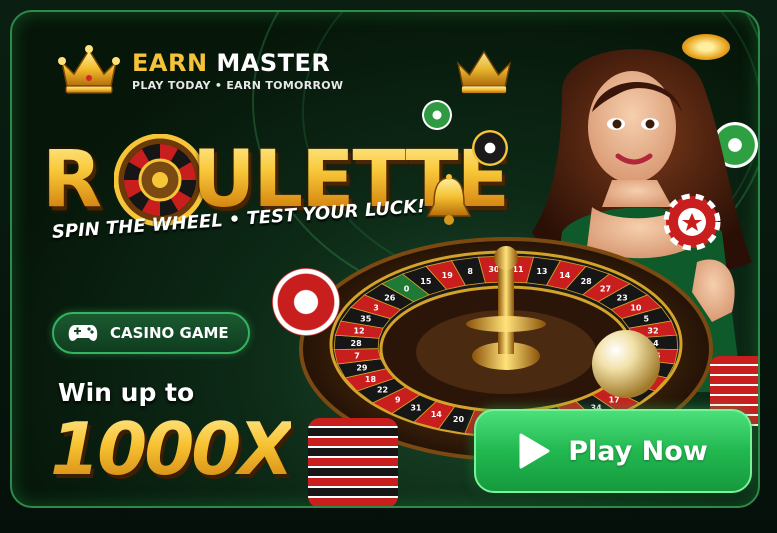  I want to click on logo-title-master: MASTER, so click(273, 62).